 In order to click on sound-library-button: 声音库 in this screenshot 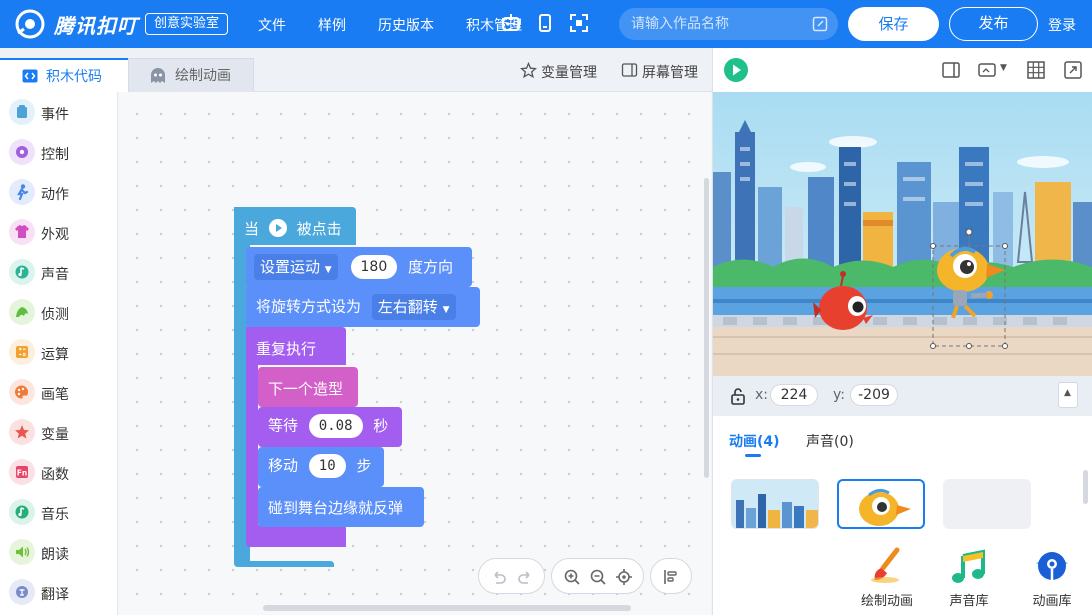, I will do `click(969, 577)`.